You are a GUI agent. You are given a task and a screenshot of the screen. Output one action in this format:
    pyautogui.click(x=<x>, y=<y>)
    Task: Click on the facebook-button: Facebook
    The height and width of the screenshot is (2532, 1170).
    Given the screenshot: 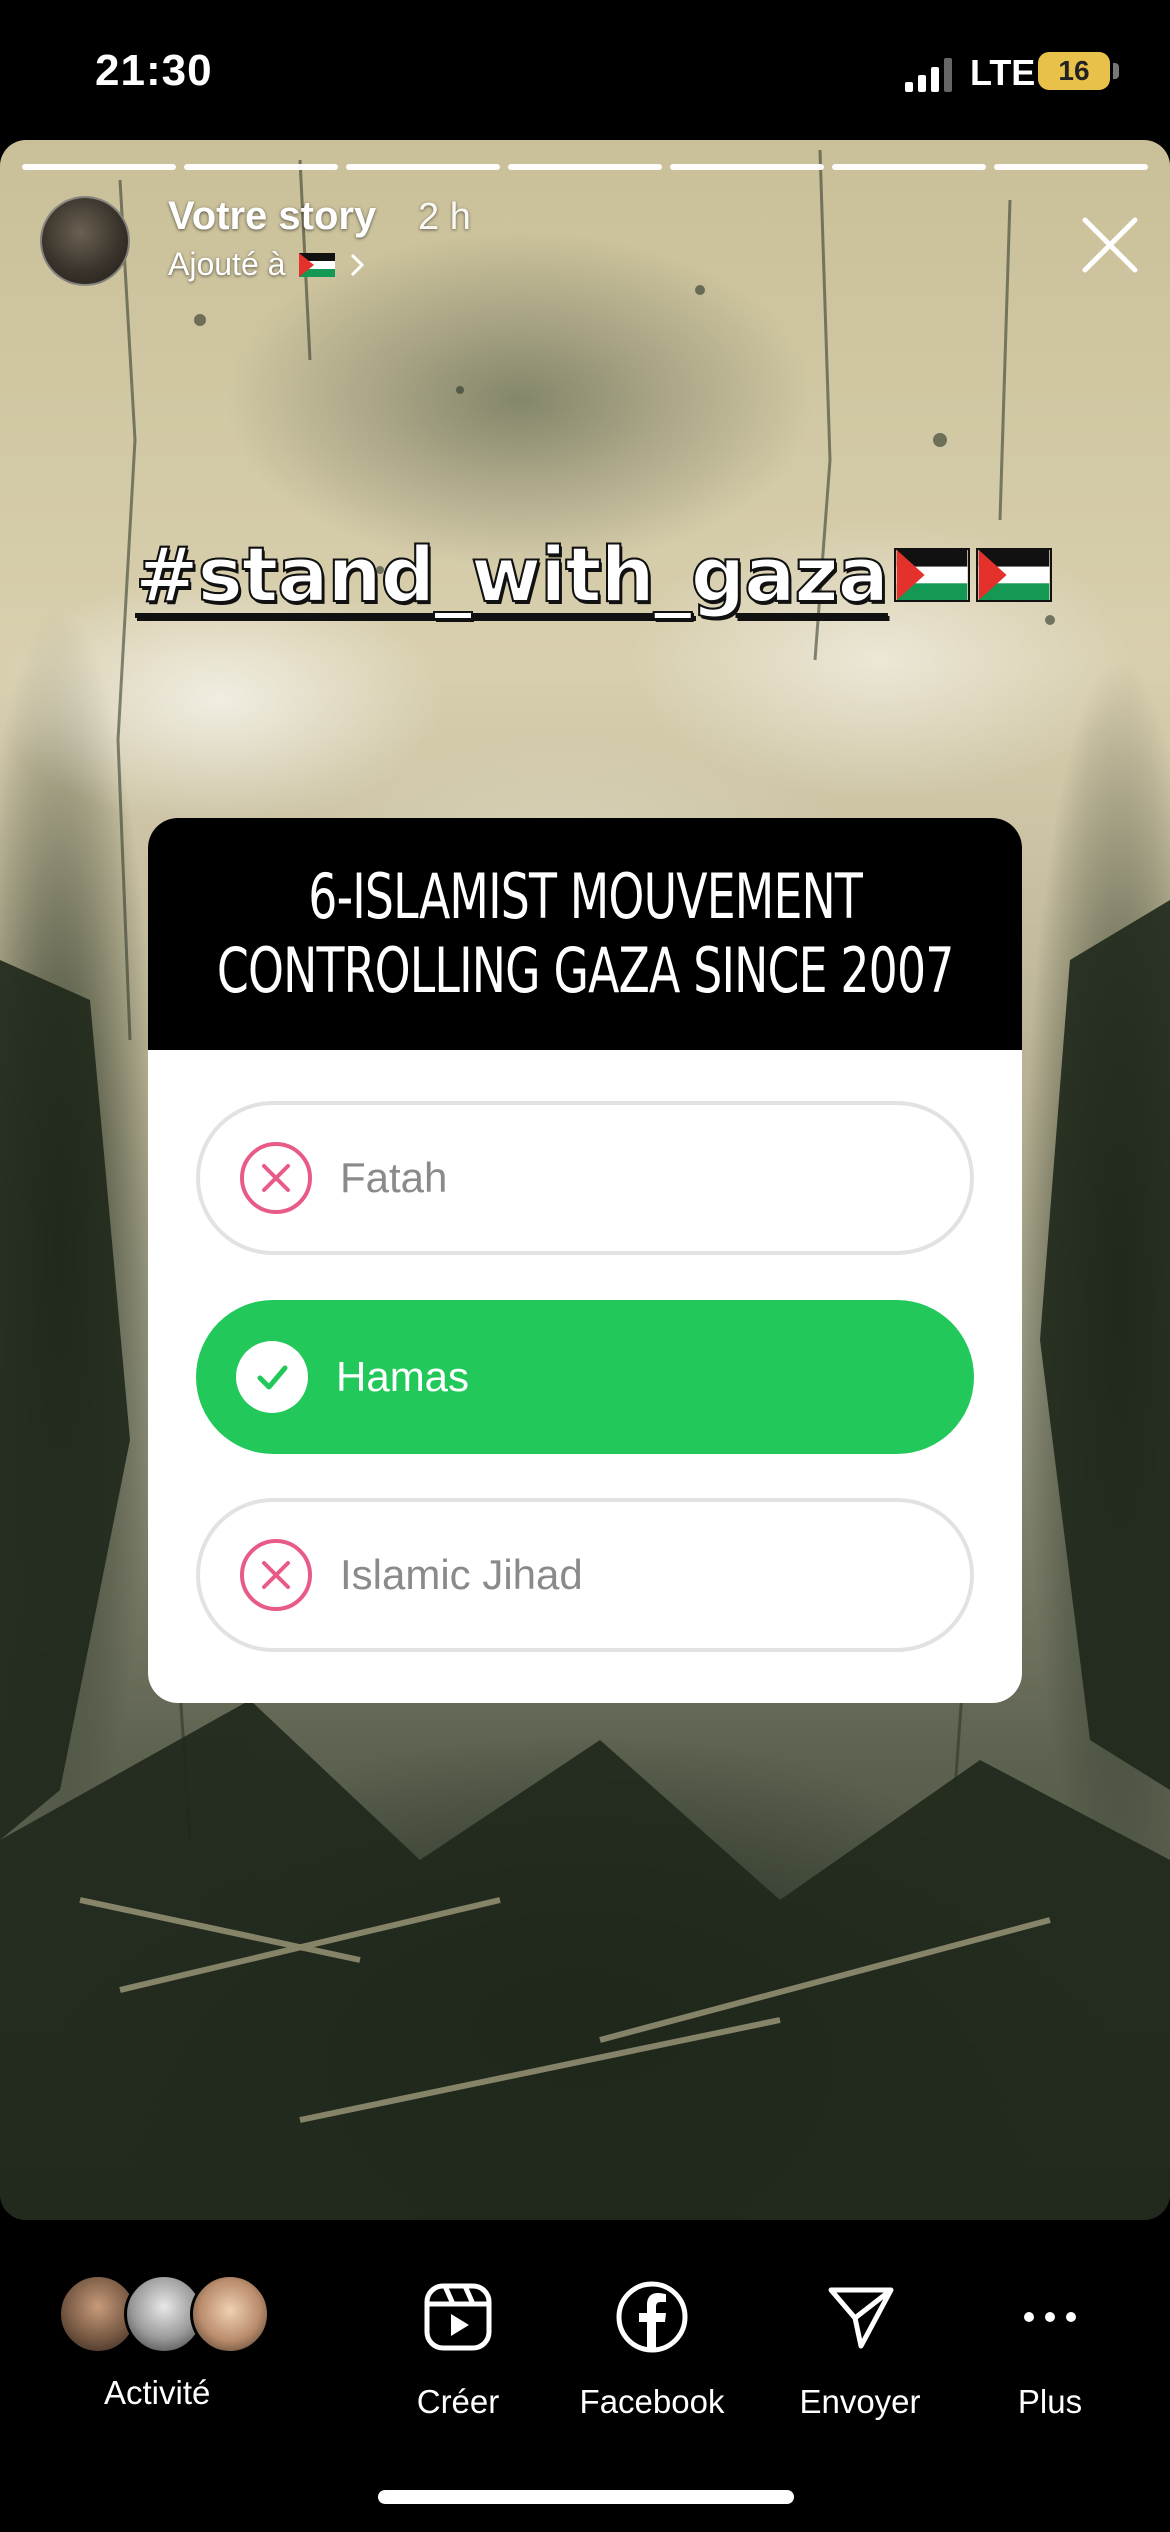 What is the action you would take?
    pyautogui.click(x=652, y=2350)
    